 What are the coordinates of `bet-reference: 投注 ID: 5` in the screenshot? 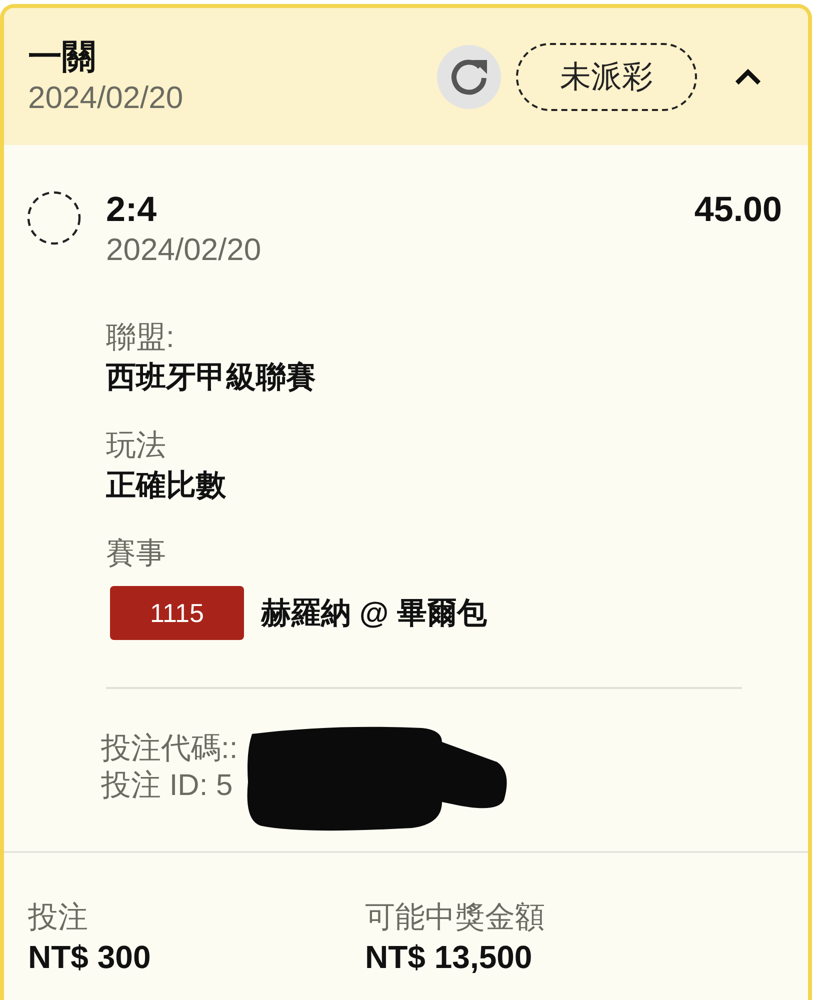 It's located at (167, 786).